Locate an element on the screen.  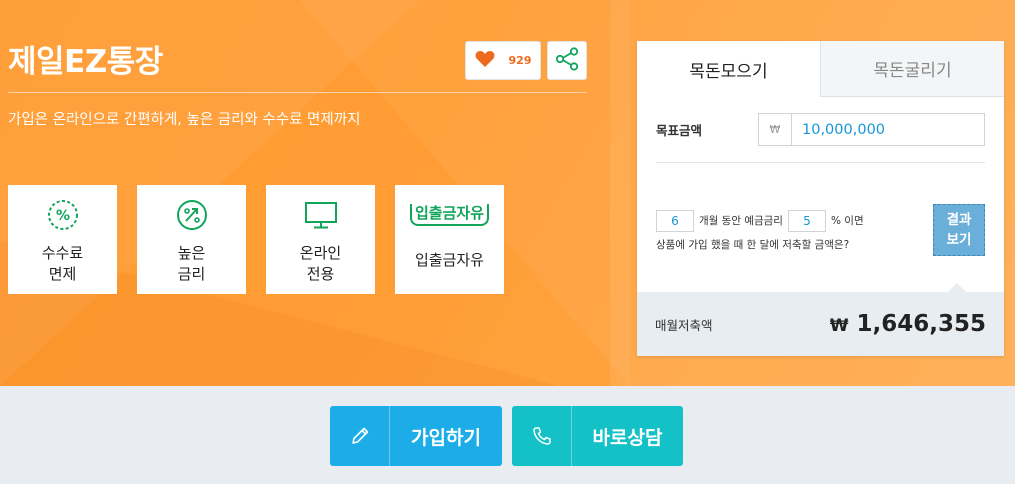
months-input: 6 is located at coordinates (675, 221).